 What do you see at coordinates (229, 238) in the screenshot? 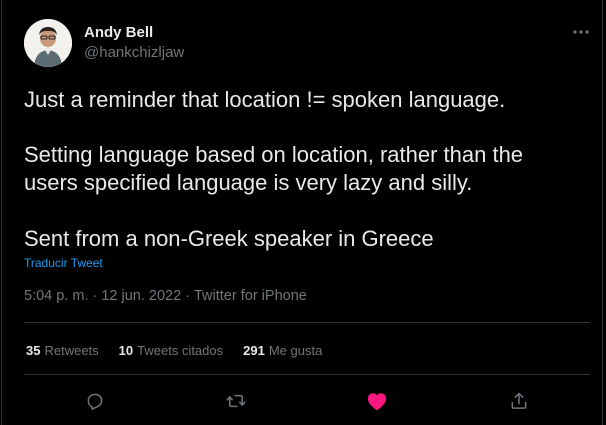
I see `tweet-text-line: Sent from a non-Greek speaker in Greece` at bounding box center [229, 238].